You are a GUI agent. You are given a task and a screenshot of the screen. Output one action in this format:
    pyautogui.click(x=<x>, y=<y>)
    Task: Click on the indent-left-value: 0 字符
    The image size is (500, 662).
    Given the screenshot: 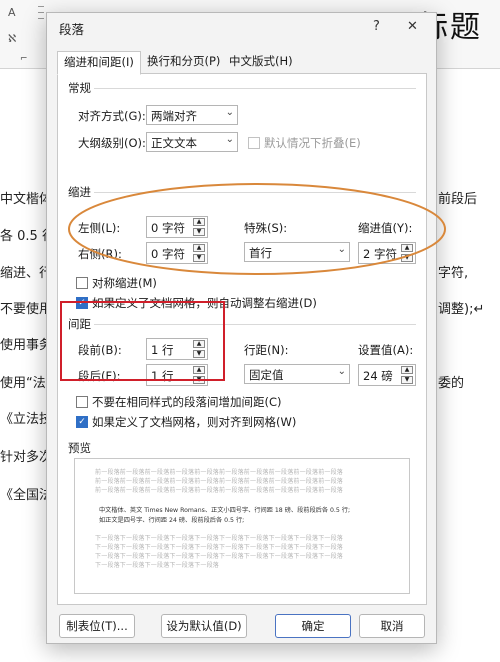 What is the action you would take?
    pyautogui.click(x=168, y=228)
    